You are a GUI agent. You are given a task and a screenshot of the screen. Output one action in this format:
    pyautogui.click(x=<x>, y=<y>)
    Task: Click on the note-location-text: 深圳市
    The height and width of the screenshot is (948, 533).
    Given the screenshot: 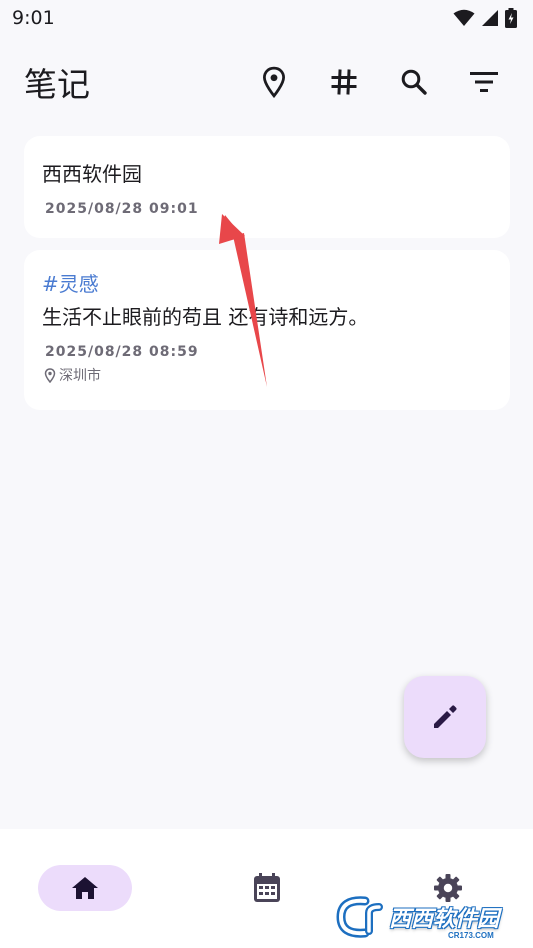 What is the action you would take?
    pyautogui.click(x=80, y=376)
    